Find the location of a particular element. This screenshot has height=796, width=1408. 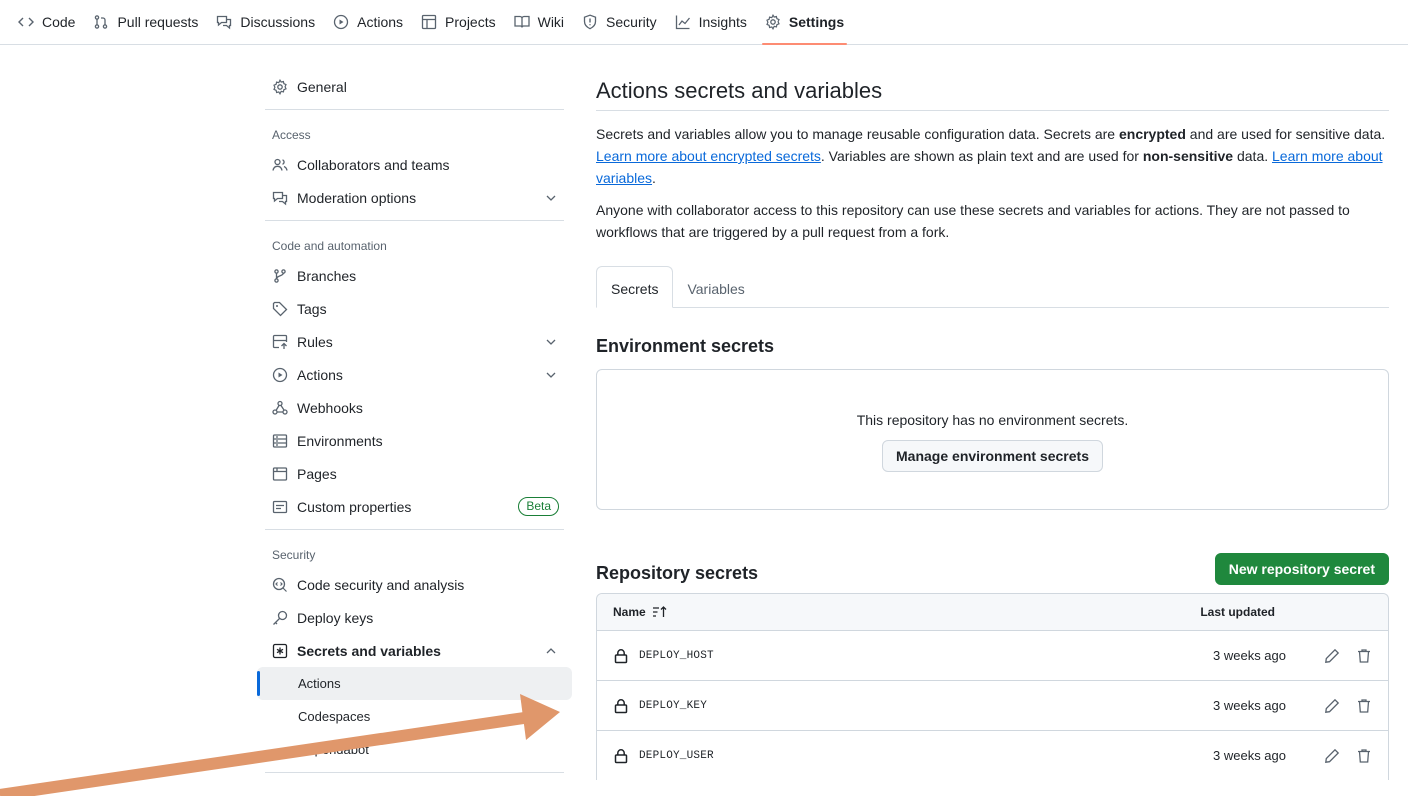

table-header: Name Last updated is located at coordinates (992, 612).